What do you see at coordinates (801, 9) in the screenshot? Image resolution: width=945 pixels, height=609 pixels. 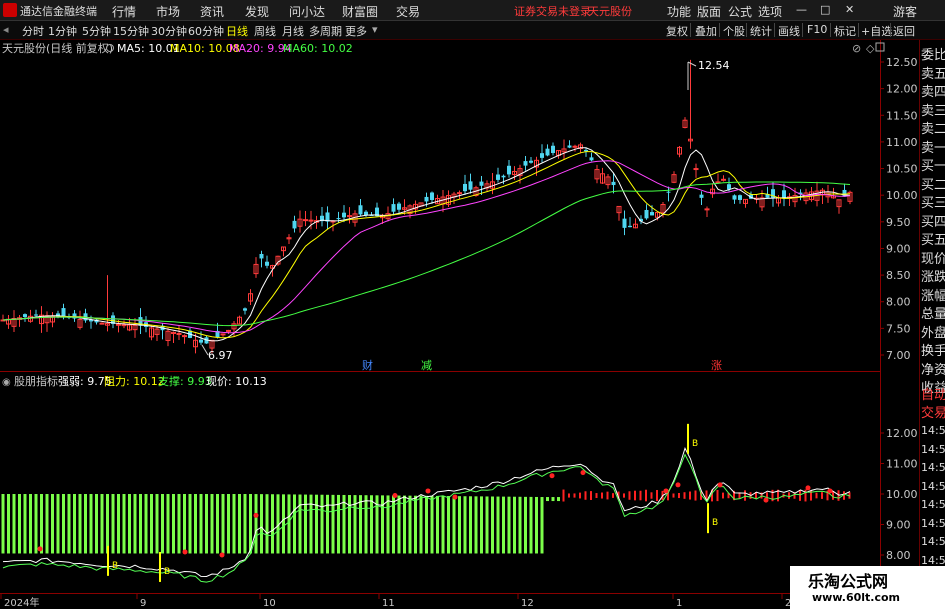 I see `minimize-button: —` at bounding box center [801, 9].